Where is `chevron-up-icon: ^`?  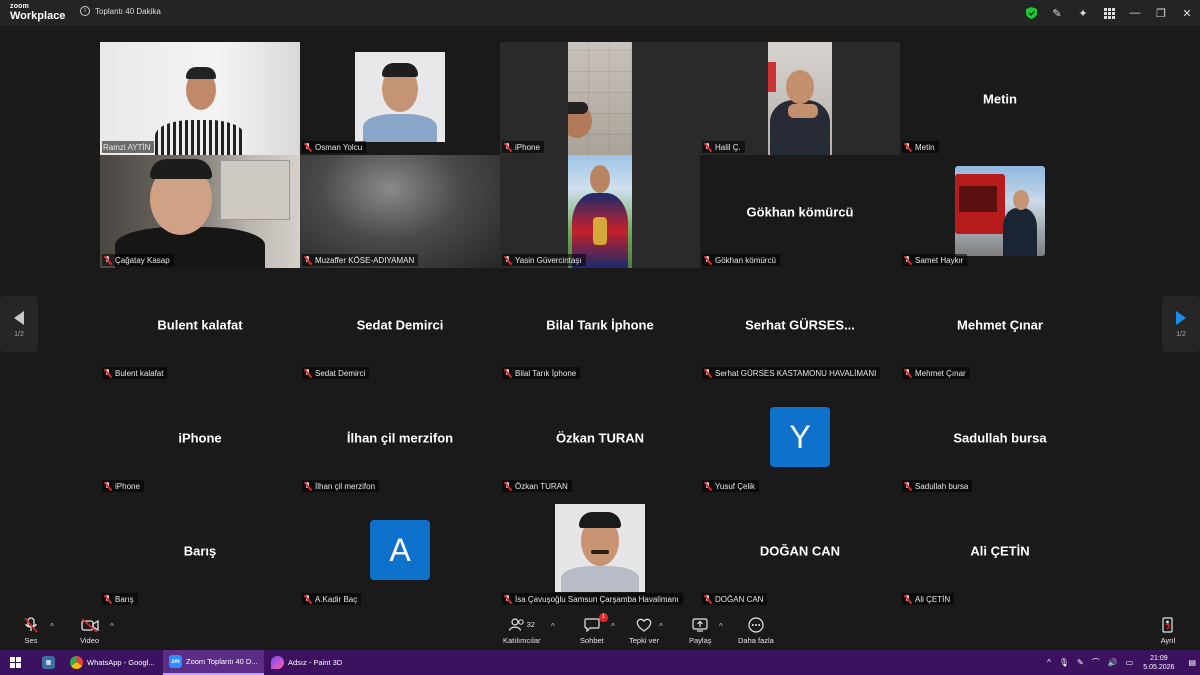
chevron-up-icon: ^ is located at coordinates (1049, 662).